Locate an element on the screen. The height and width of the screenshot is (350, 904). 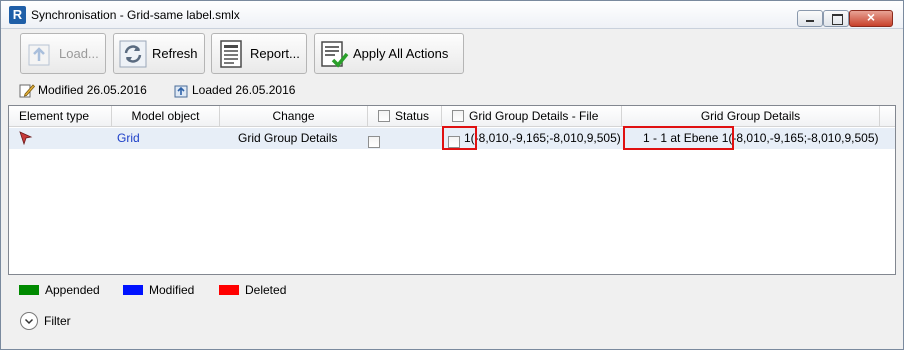
appended-swatch is located at coordinates (29, 290).